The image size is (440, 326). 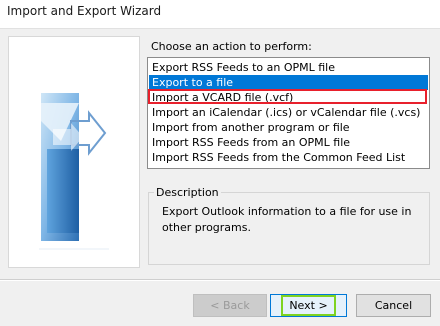 What do you see at coordinates (220, 280) in the screenshot?
I see `footer-divider` at bounding box center [220, 280].